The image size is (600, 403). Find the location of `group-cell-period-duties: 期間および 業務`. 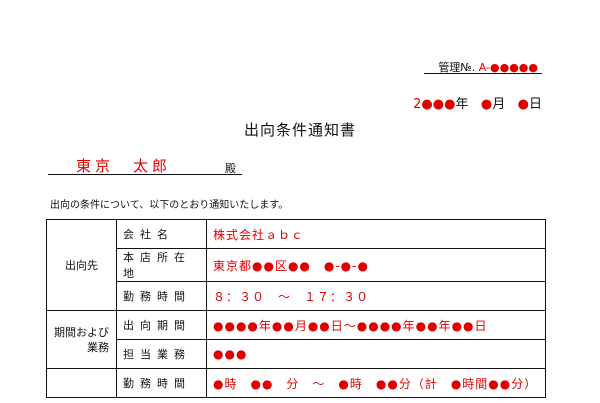

group-cell-period-duties: 期間および 業務 is located at coordinates (81, 339).